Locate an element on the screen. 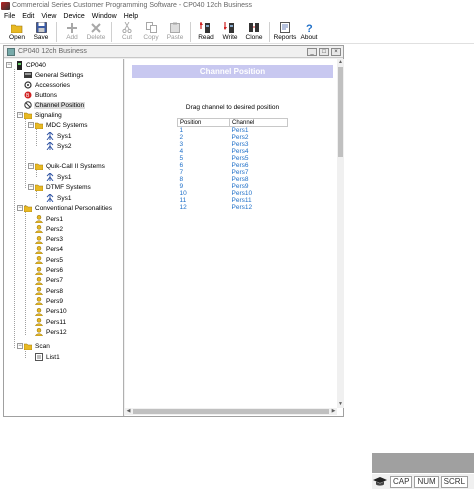  cut-button: Cut is located at coordinates (127, 32).